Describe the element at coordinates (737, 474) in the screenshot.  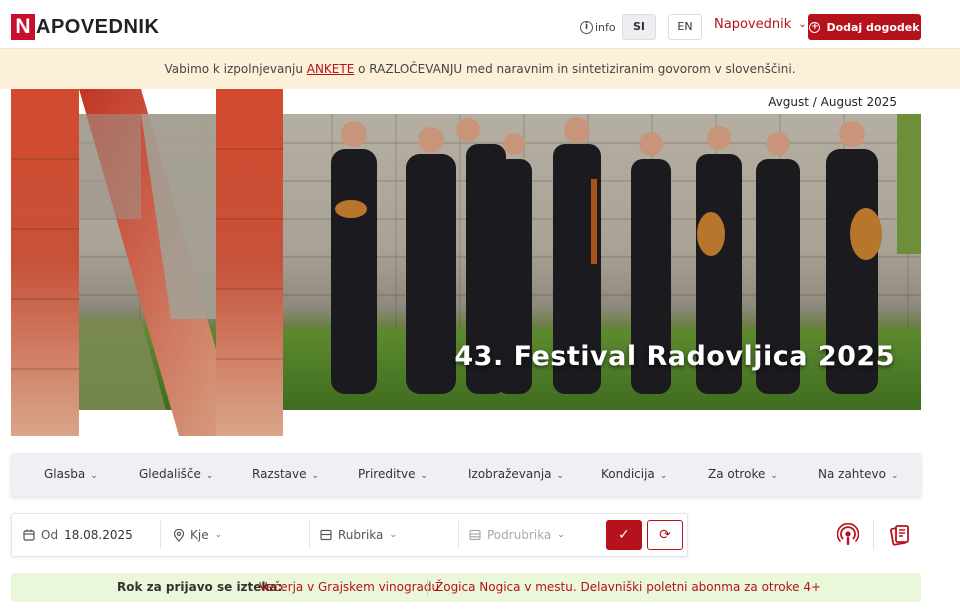
I see `category-label: Za otroke` at that location.